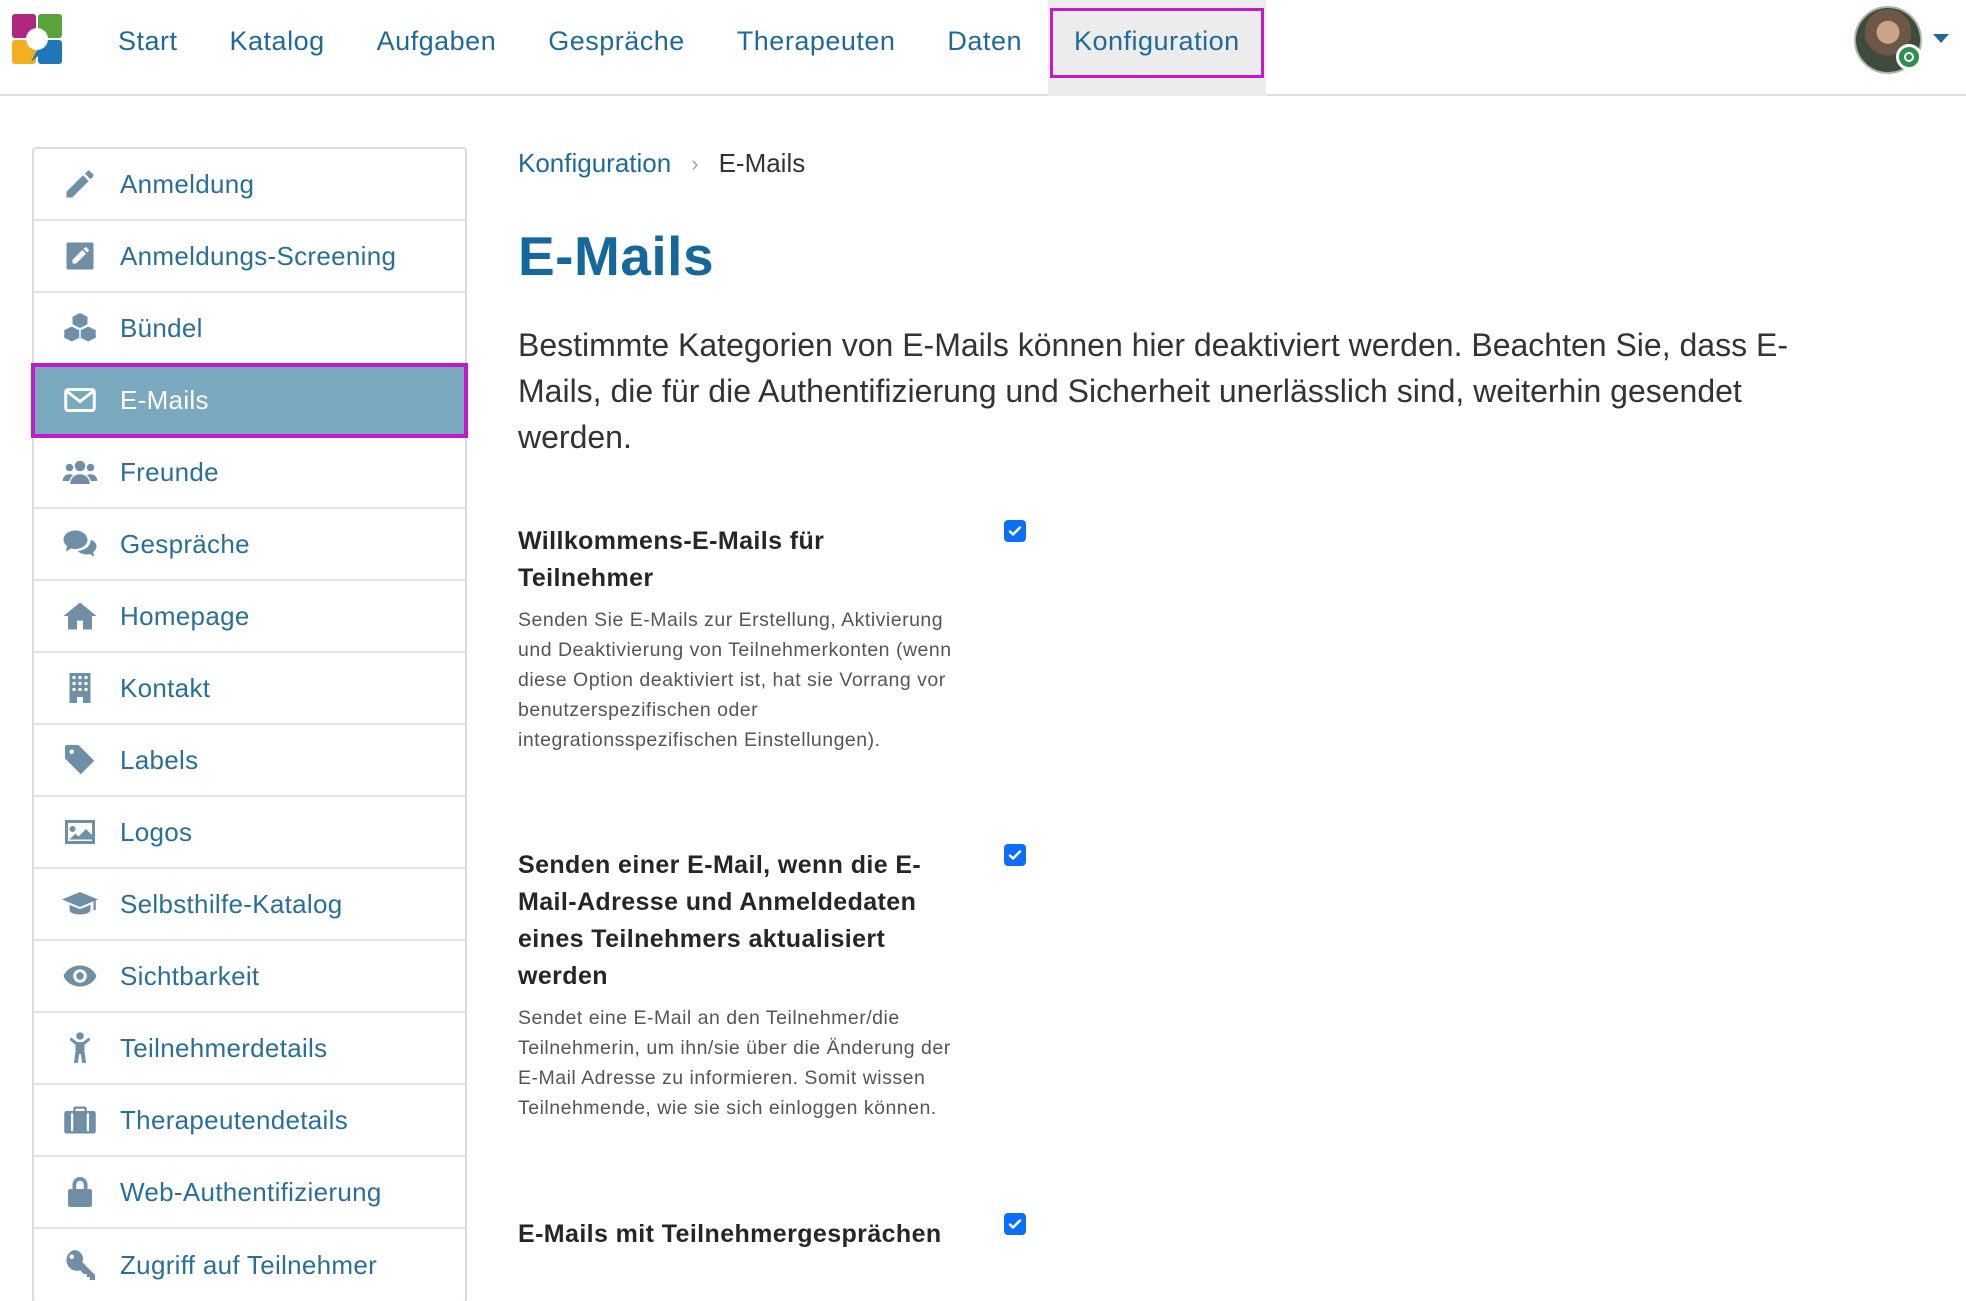 The image size is (1966, 1301). Describe the element at coordinates (249, 833) in the screenshot. I see `sidebar-item-logos: Logos` at that location.